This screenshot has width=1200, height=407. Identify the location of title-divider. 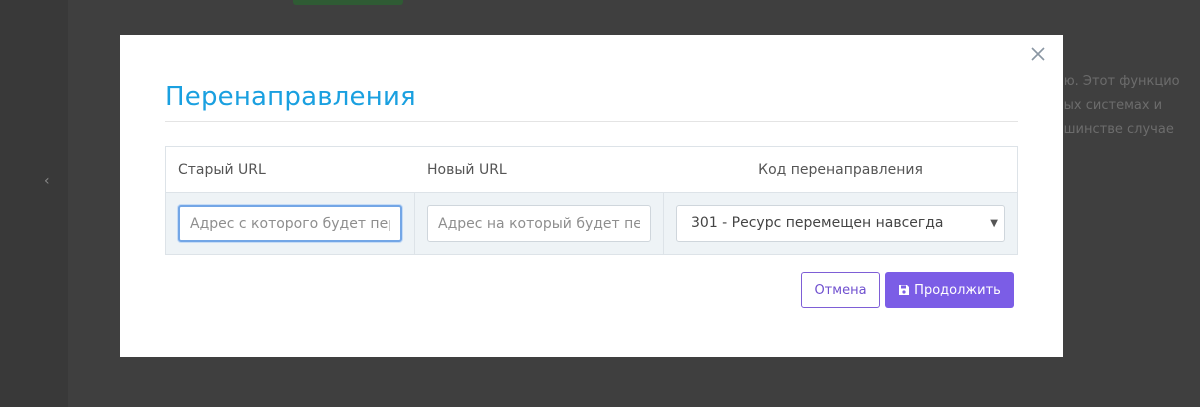
(591, 121).